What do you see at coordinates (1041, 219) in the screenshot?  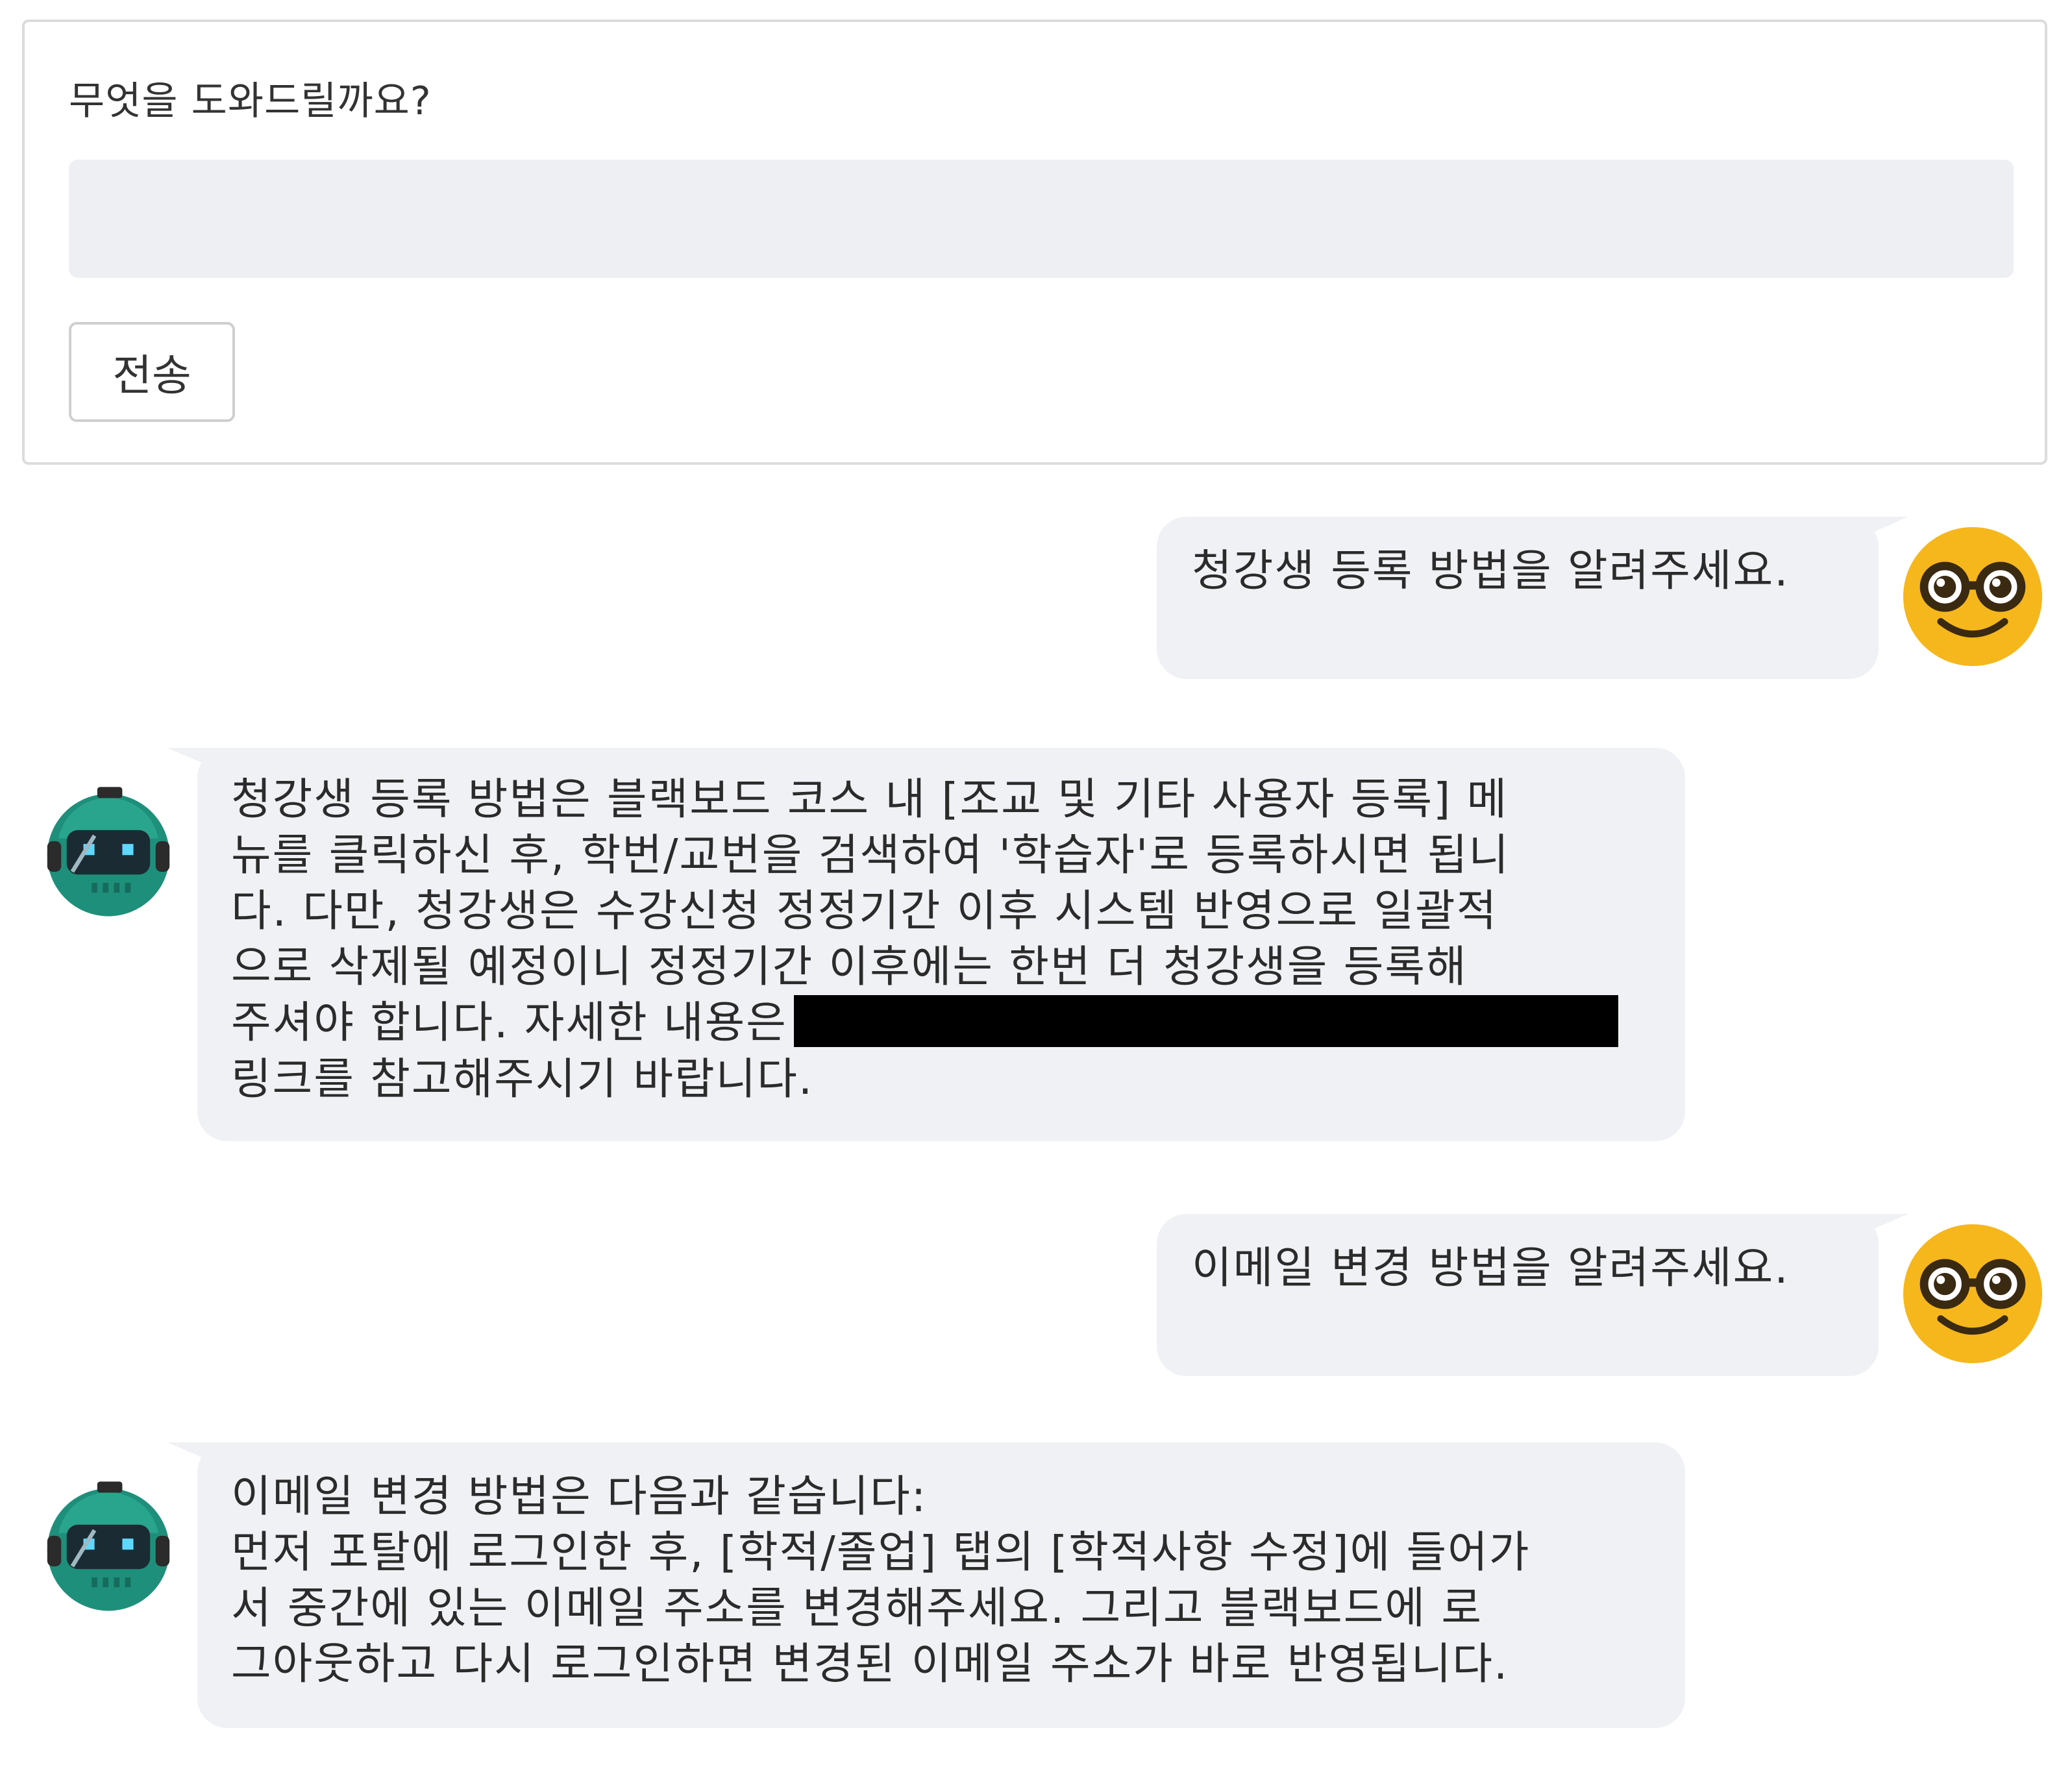 I see `question-input` at bounding box center [1041, 219].